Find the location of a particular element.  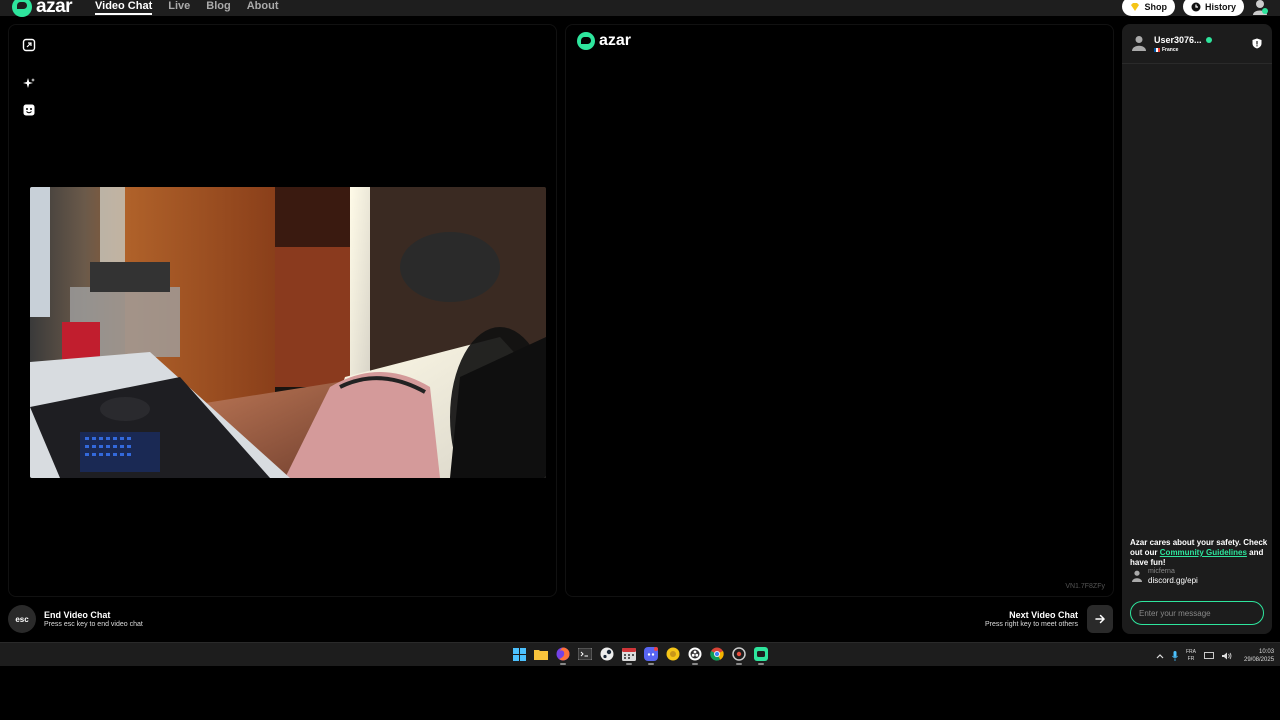

nav-actions: Shop History is located at coordinates (1195, 8).